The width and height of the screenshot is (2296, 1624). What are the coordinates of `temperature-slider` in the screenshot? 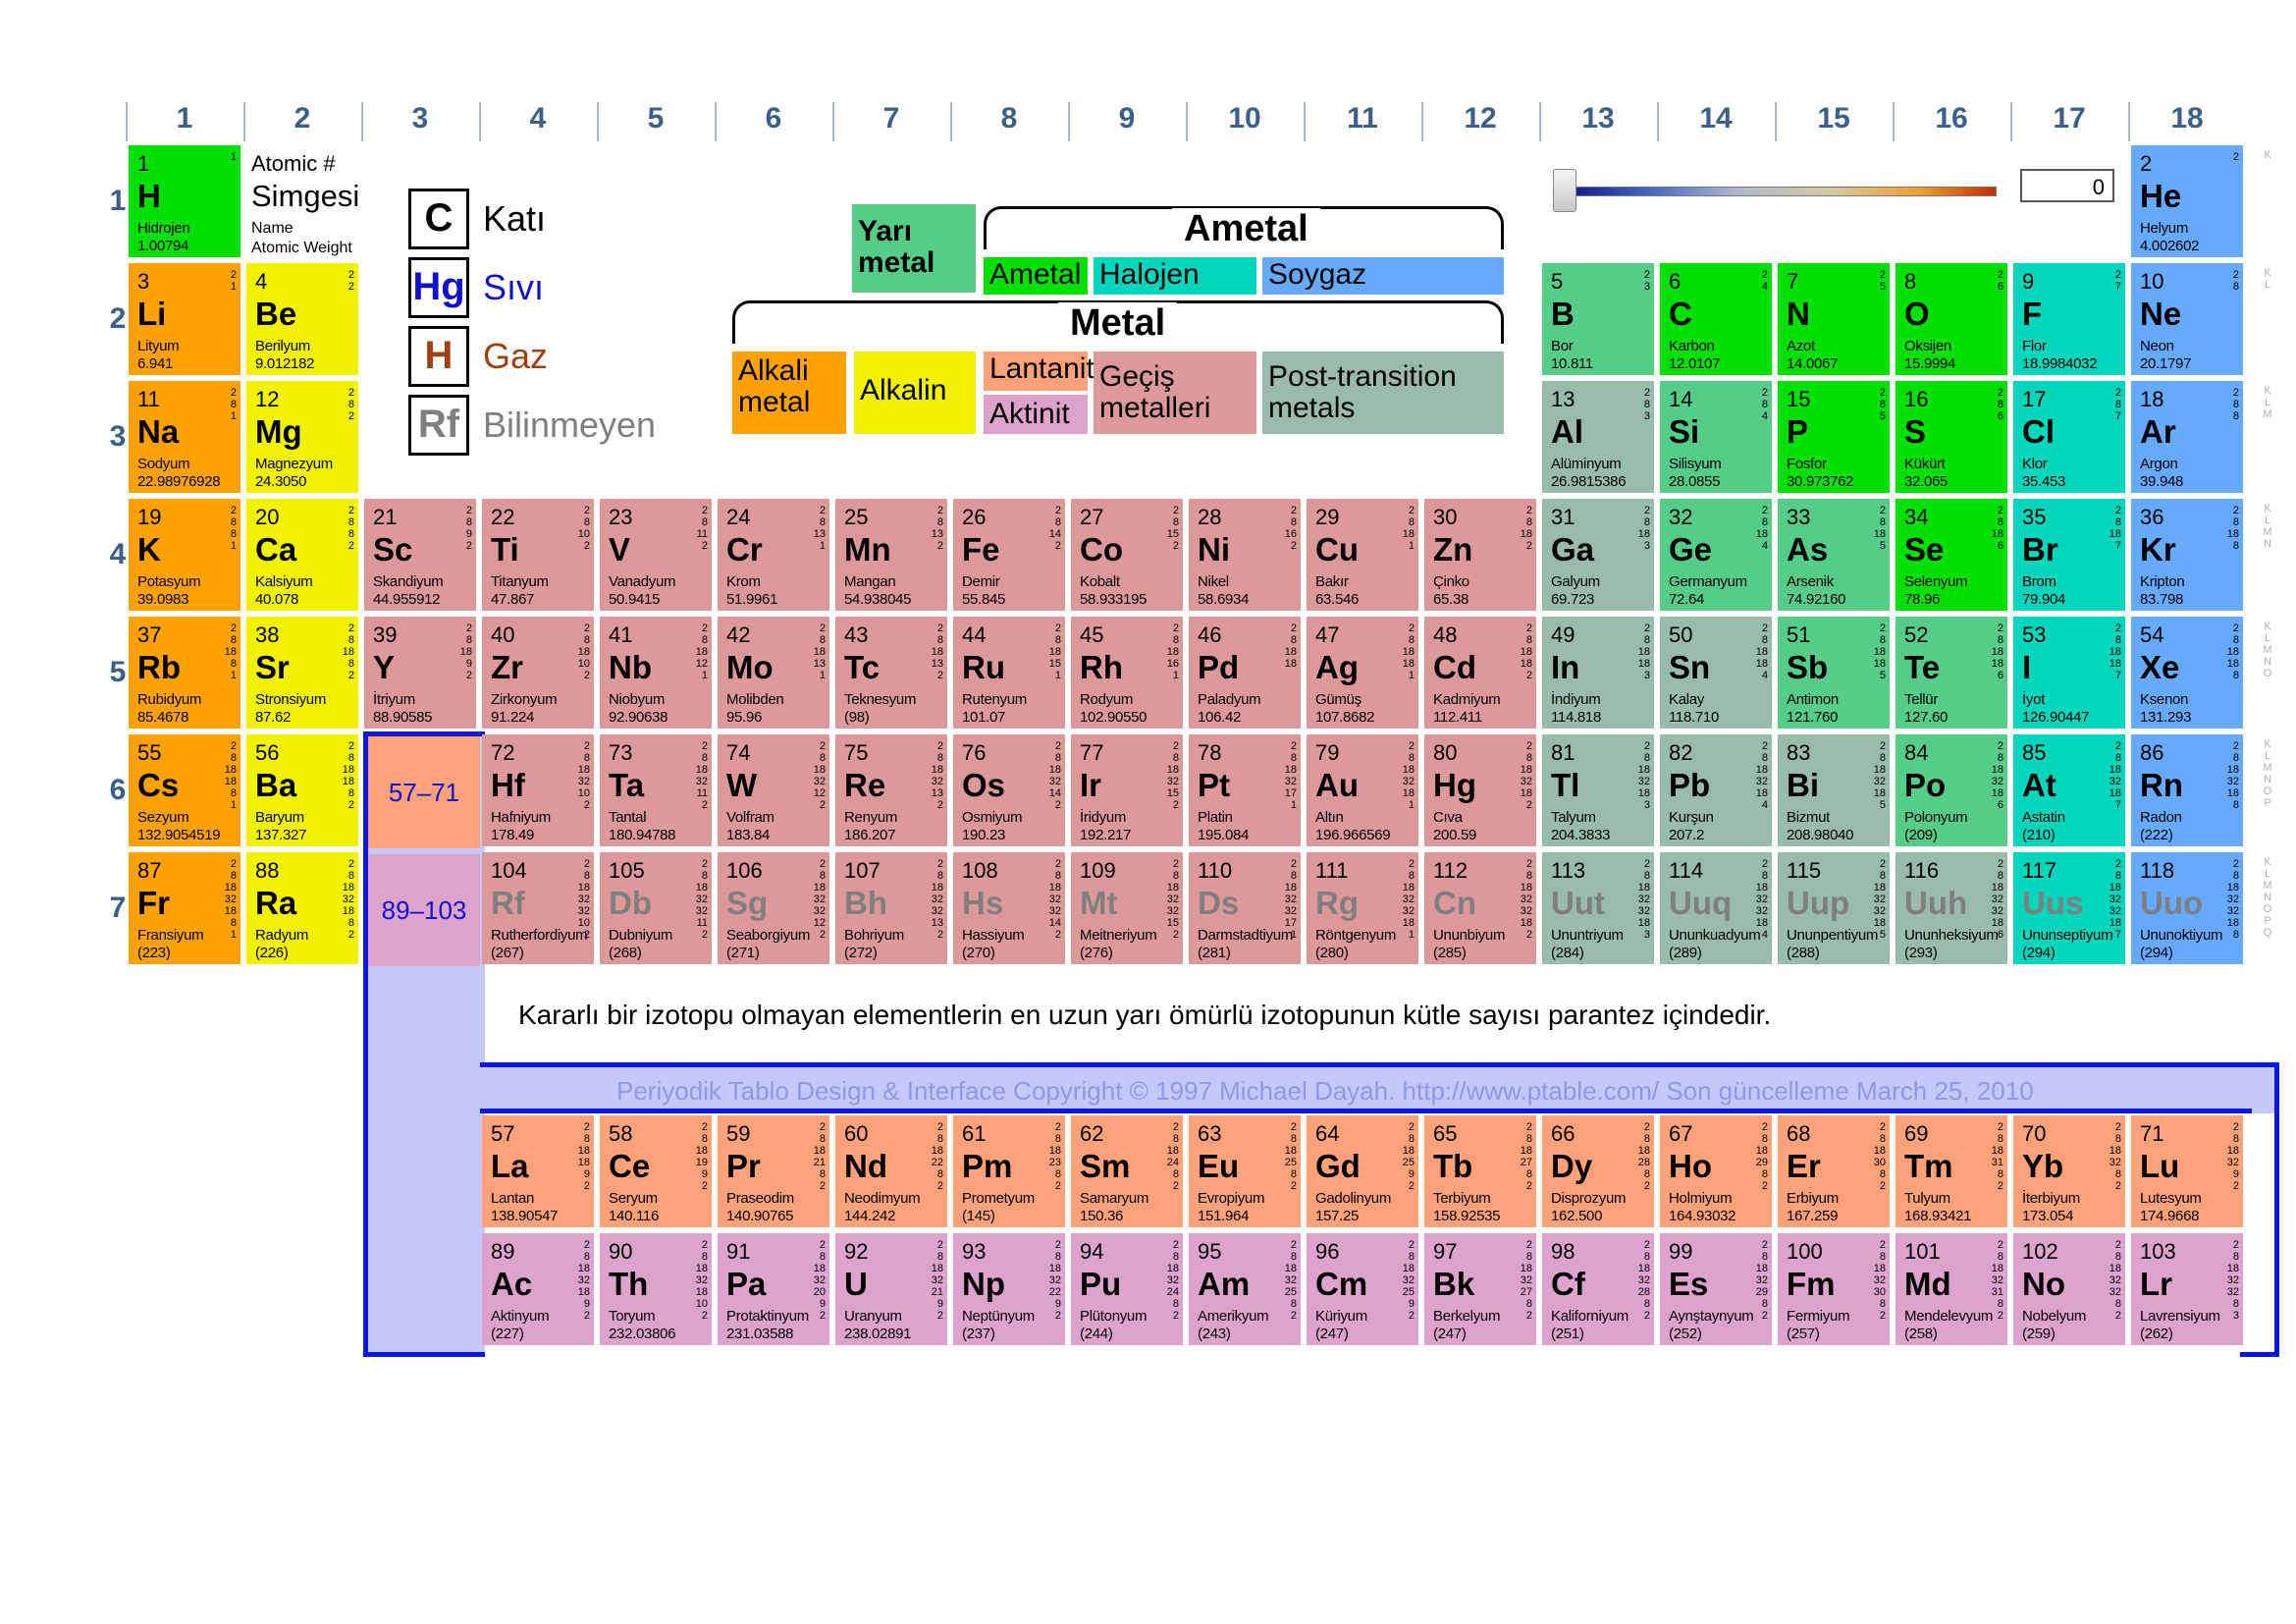 It's located at (1781, 190).